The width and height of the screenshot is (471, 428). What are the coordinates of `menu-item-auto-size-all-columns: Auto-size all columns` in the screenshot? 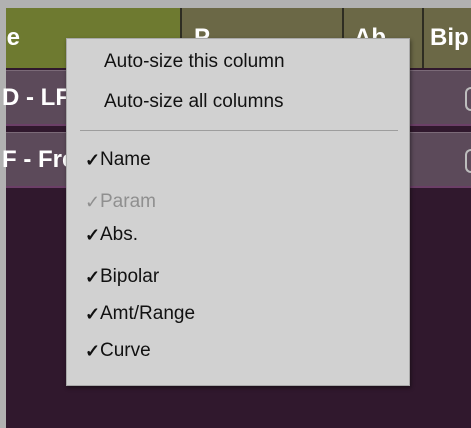 It's located at (238, 102).